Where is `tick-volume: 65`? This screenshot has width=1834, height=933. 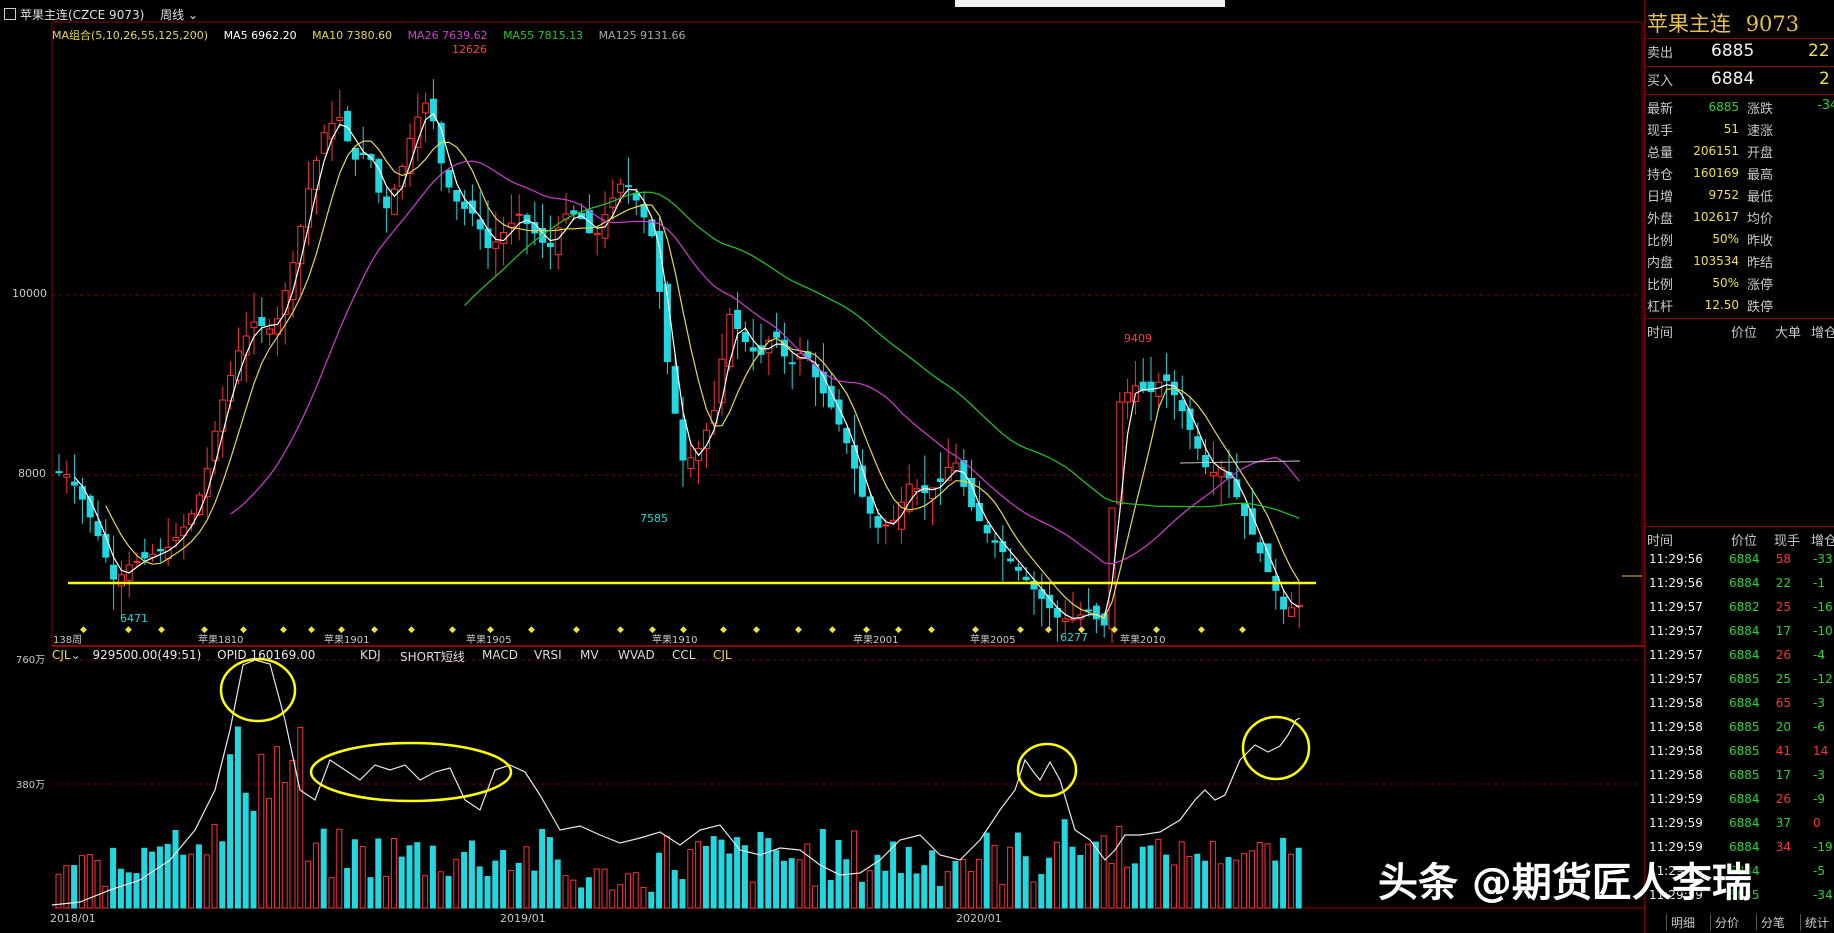
tick-volume: 65 is located at coordinates (1783, 703).